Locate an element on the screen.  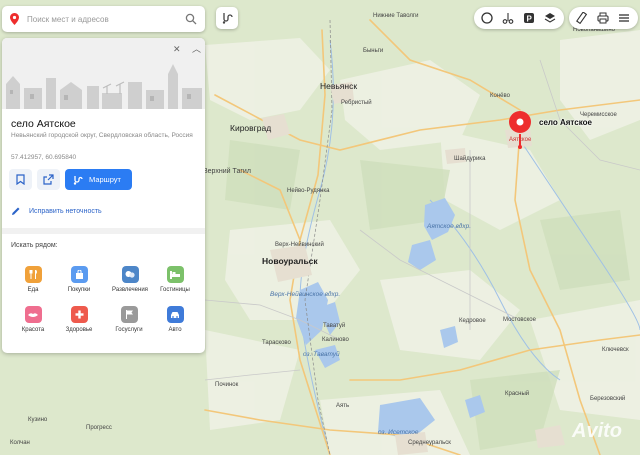
nearby-health: Здоровье is located at coordinates (79, 319).